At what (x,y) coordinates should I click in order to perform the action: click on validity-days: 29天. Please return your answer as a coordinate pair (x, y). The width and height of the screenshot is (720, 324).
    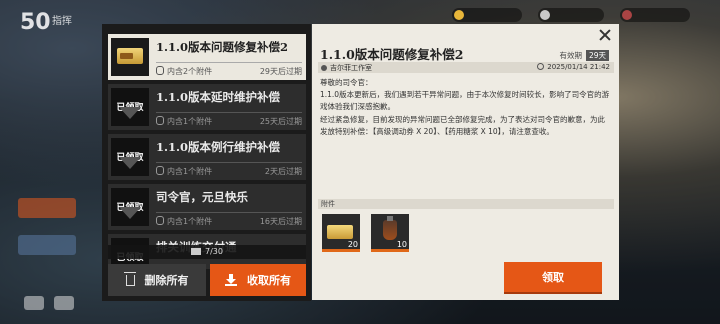
    Looking at the image, I should click on (597, 55).